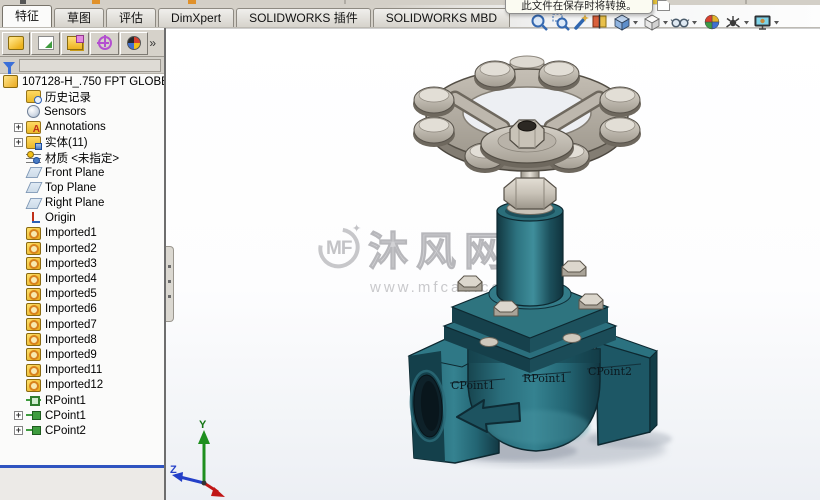 The image size is (820, 500). I want to click on tree-item-label: Front Plane, so click(75, 172).